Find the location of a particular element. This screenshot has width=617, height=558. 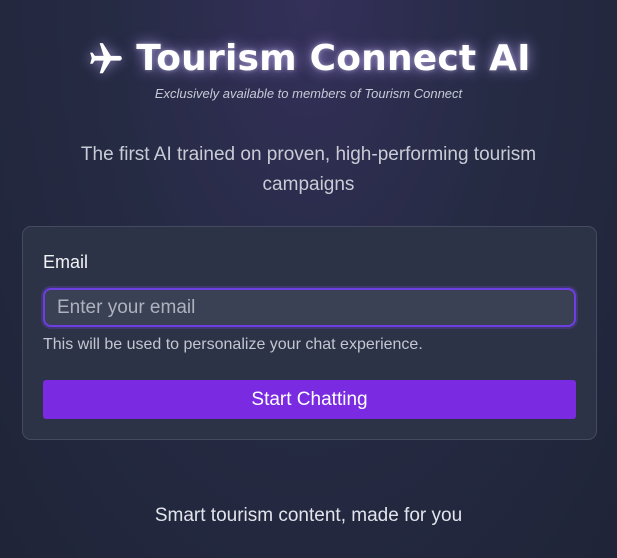

app-title: Tourism Connect AI is located at coordinates (333, 58).